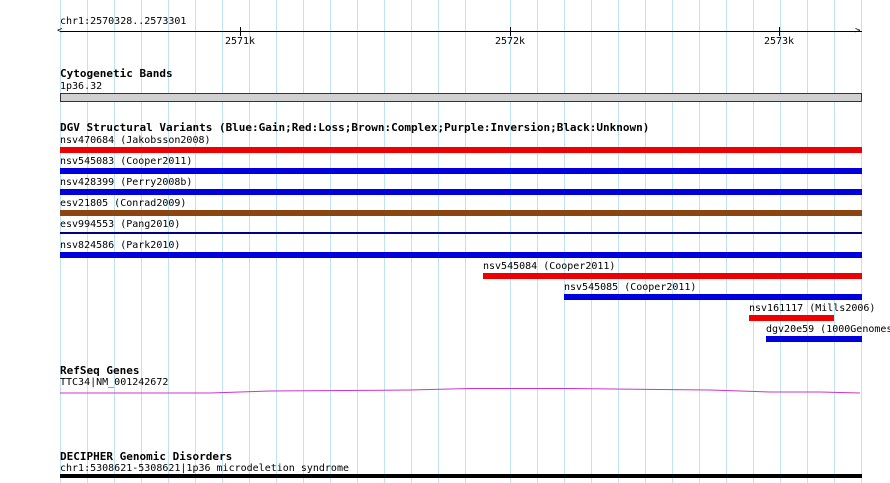 The image size is (890, 483). Describe the element at coordinates (146, 456) in the screenshot. I see `decipher-track-title: DECIPHER Genomic Disorders` at that location.